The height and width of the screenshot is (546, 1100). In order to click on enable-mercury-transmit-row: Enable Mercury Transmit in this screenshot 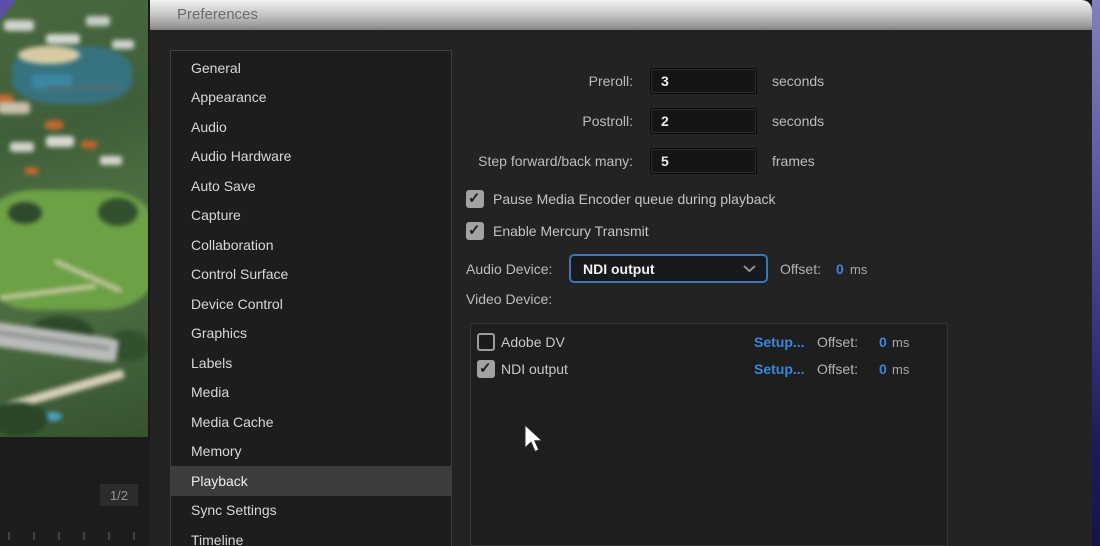, I will do `click(557, 230)`.